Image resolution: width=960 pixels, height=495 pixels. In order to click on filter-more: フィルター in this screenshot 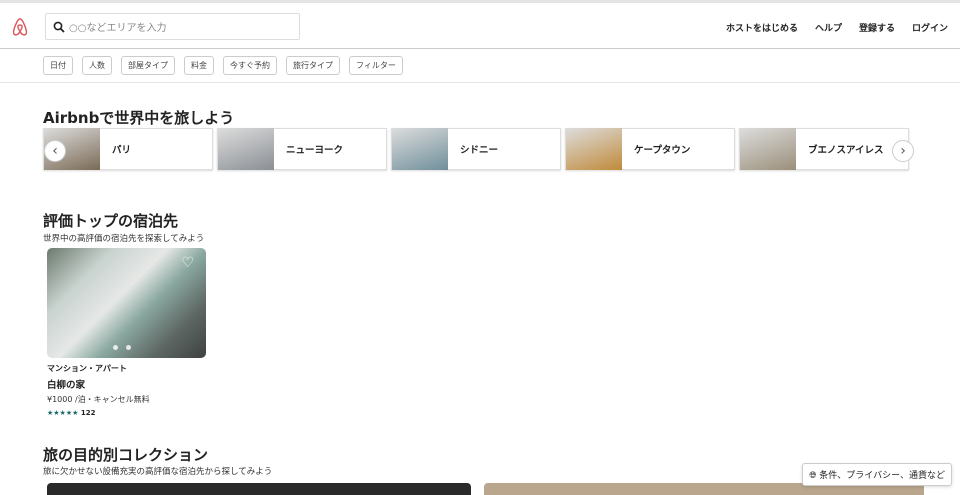, I will do `click(376, 65)`.